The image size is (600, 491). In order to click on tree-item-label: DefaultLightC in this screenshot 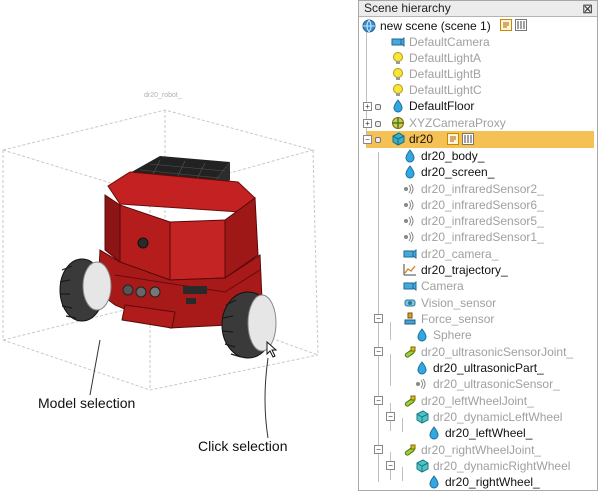, I will do `click(445, 90)`.